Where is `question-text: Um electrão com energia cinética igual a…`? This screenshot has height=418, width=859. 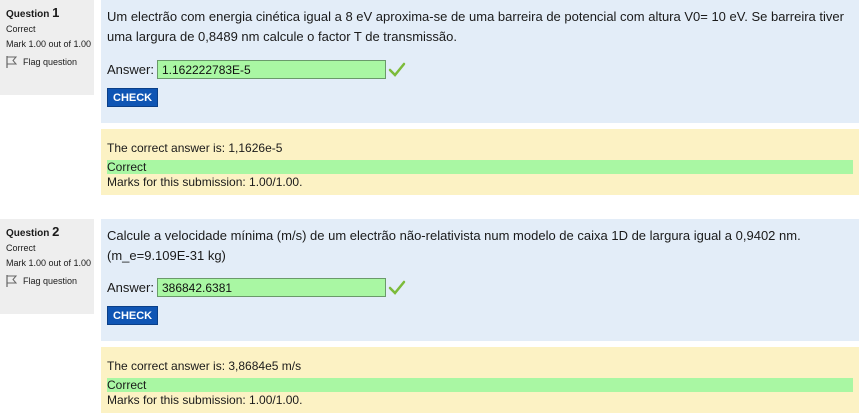
question-text: Um electrão com energia cinética igual a… is located at coordinates (475, 26).